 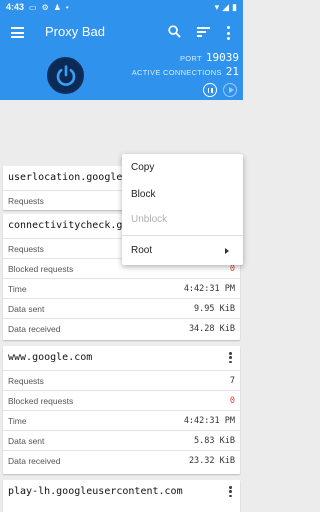 What do you see at coordinates (222, 57) in the screenshot?
I see `port-value: 19039` at bounding box center [222, 57].